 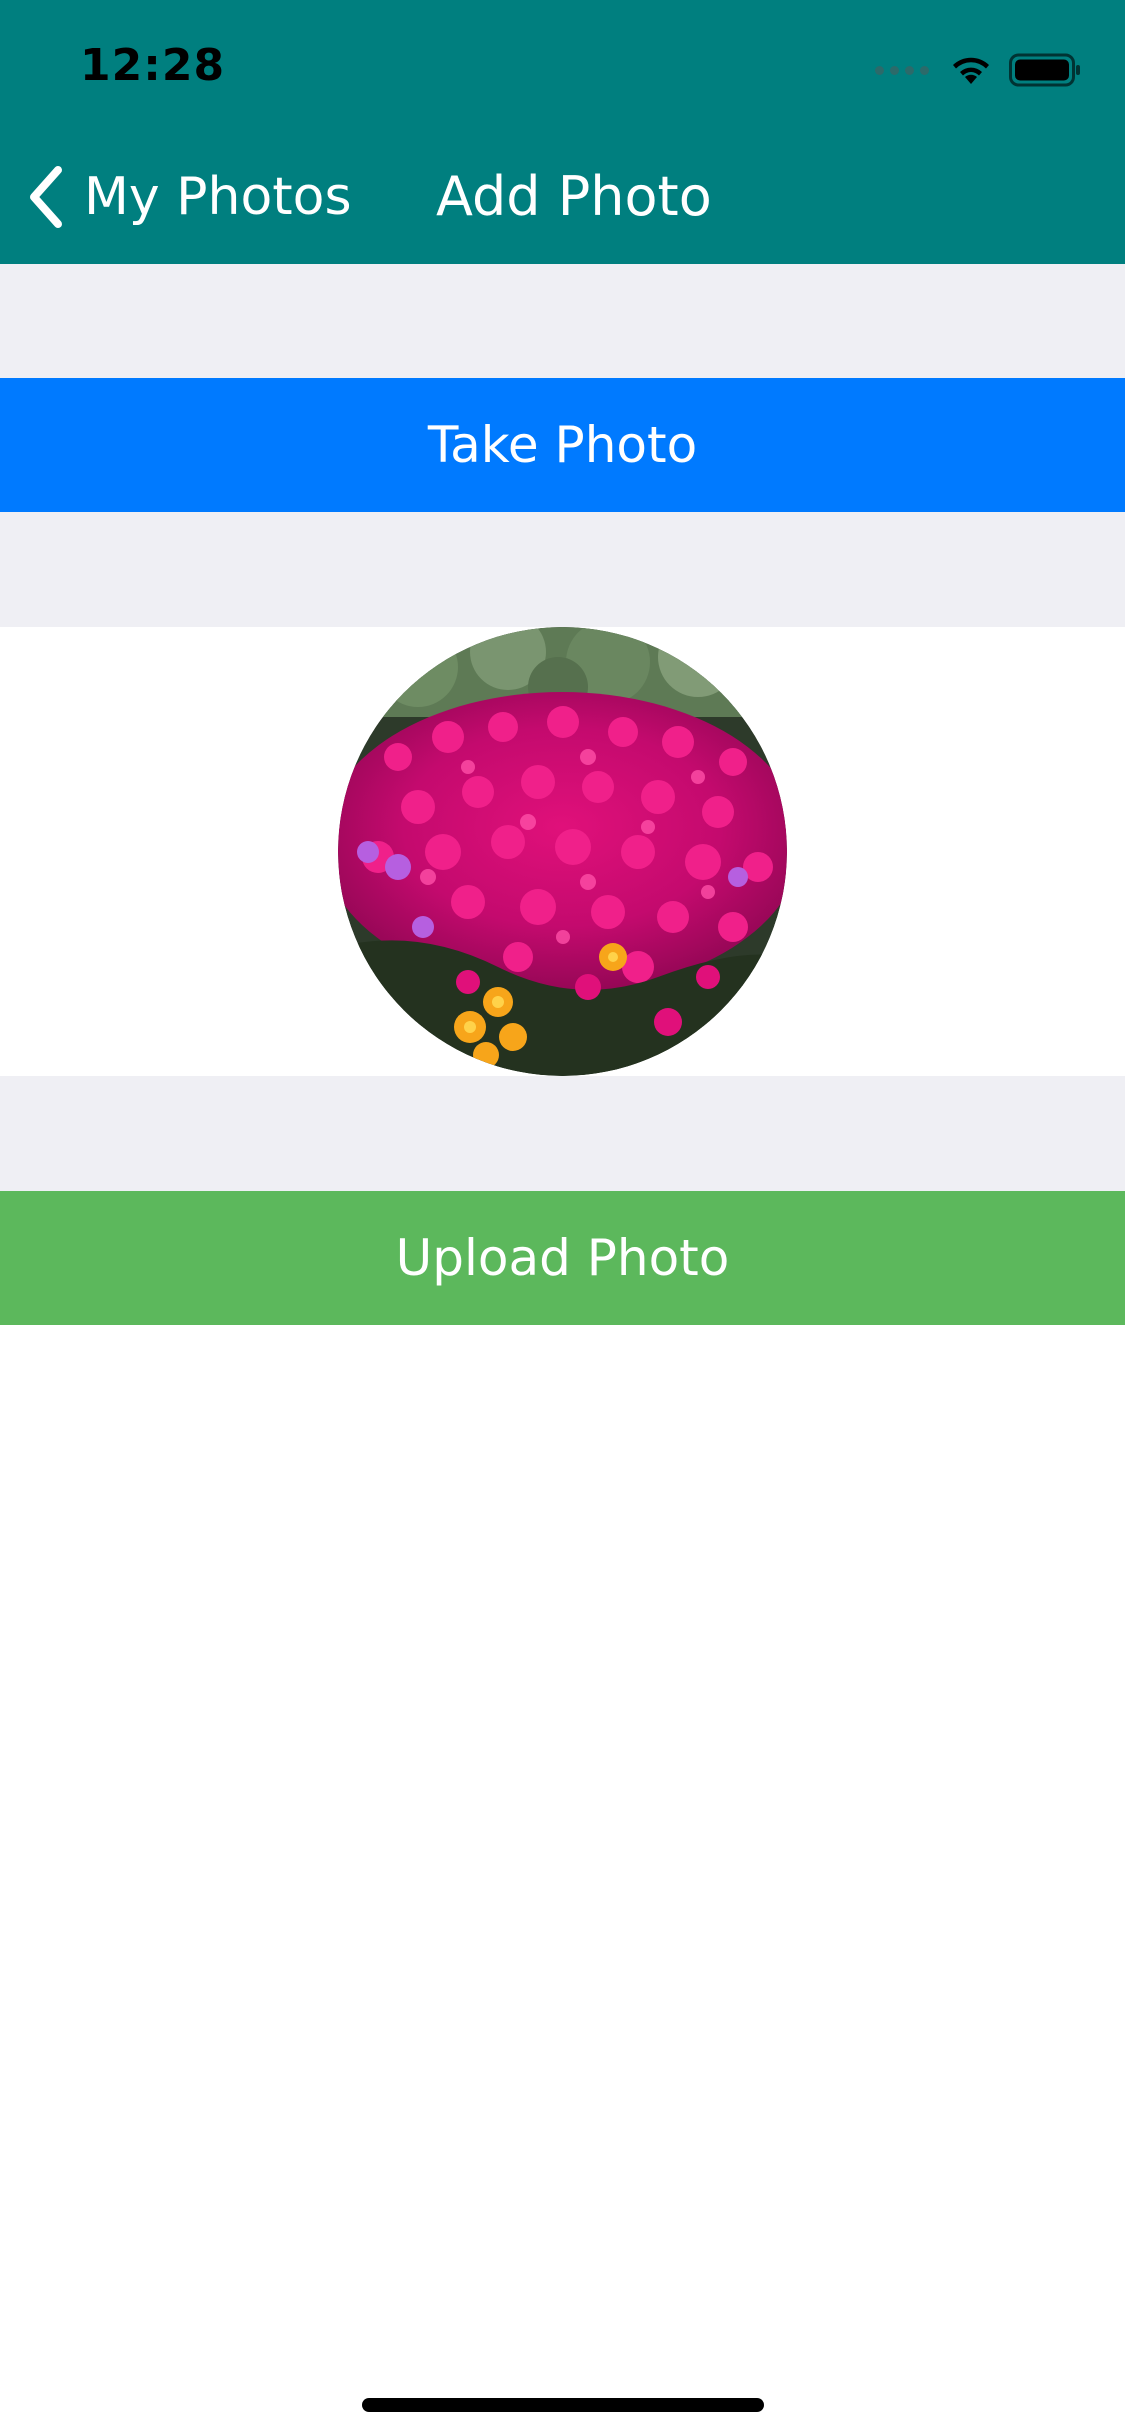 I want to click on status-icons, so click(x=978, y=70).